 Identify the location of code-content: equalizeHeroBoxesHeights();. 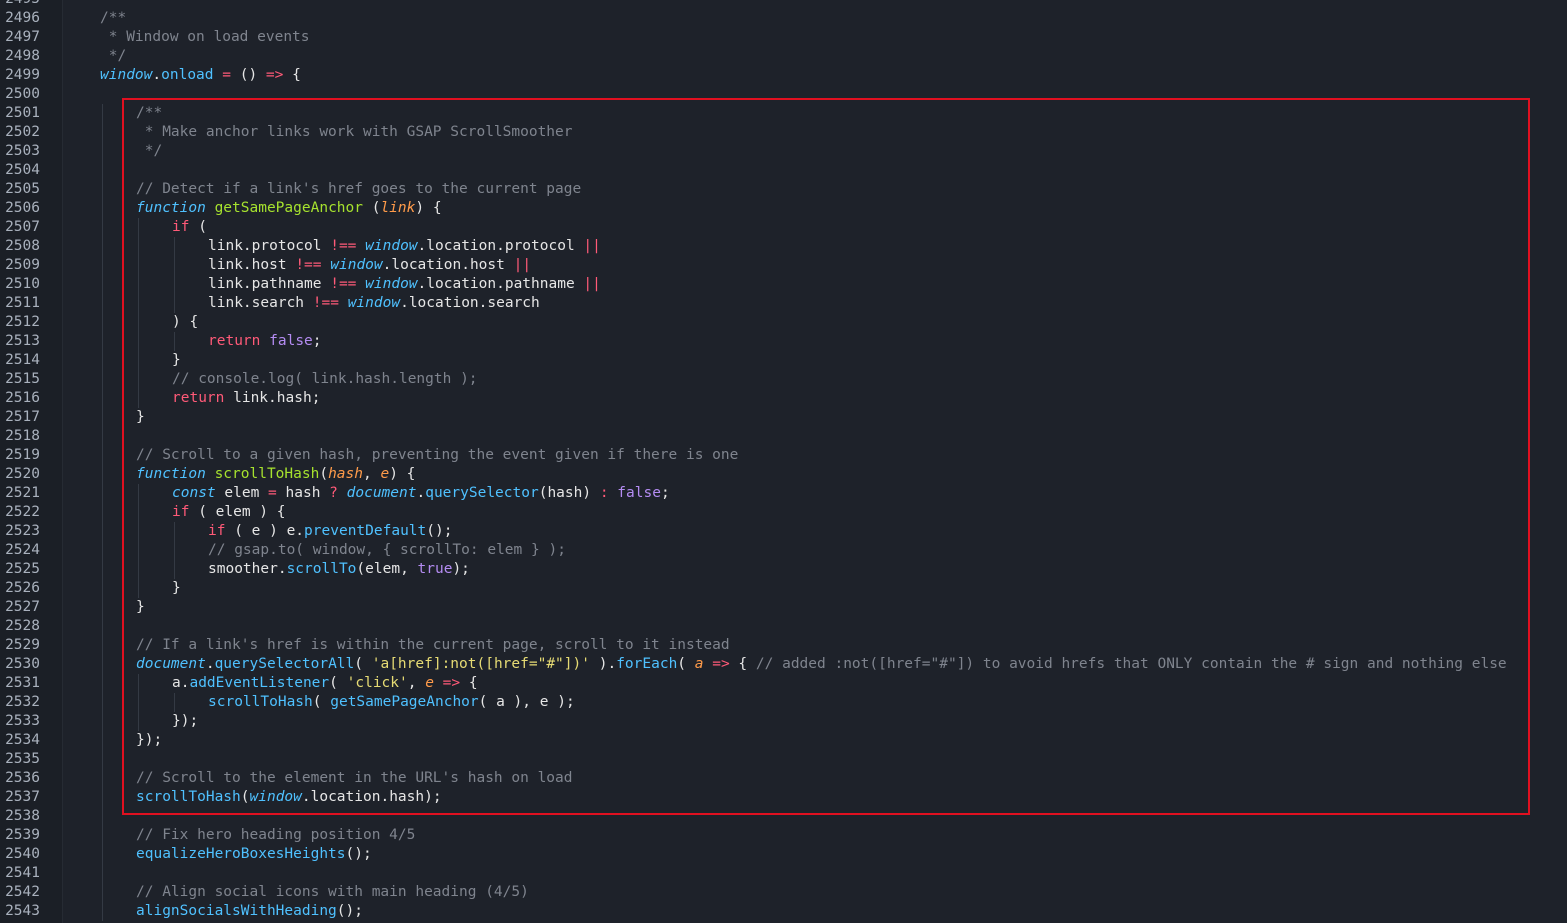
(254, 854).